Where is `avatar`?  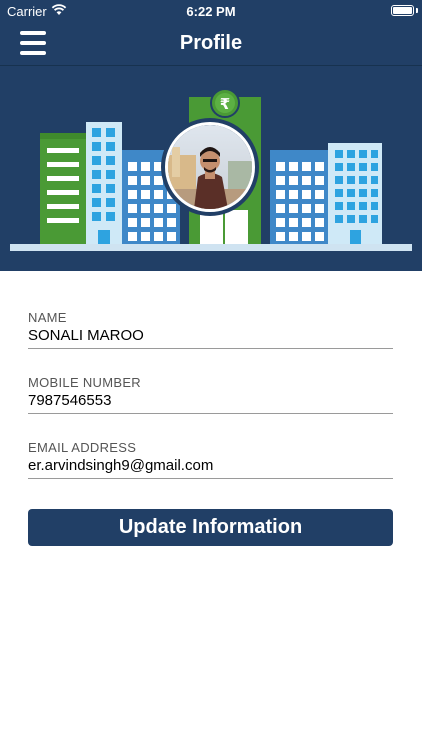
avatar is located at coordinates (210, 167).